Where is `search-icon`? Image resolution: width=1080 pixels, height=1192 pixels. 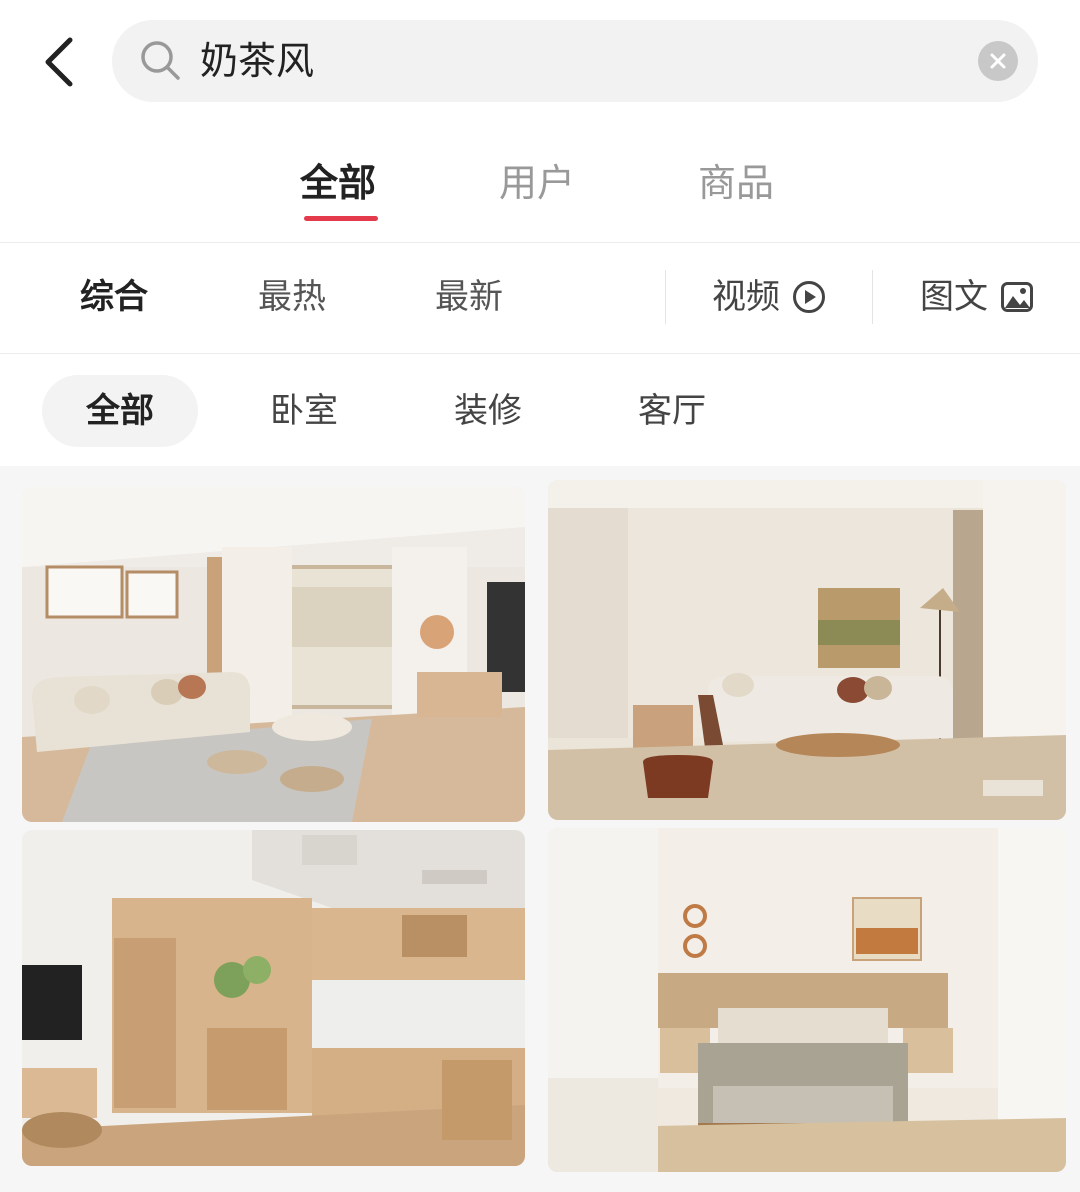 search-icon is located at coordinates (160, 60).